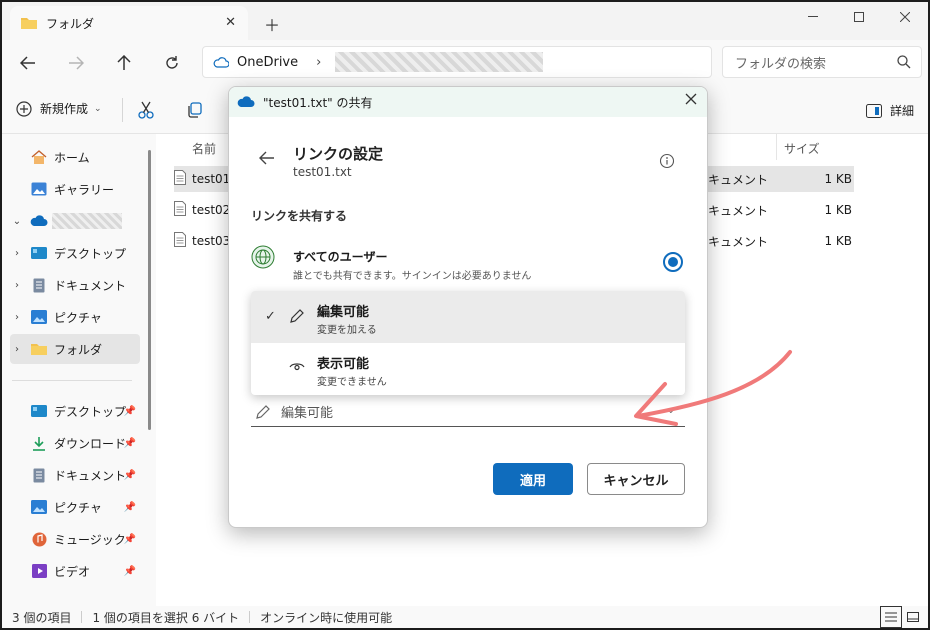 The image size is (930, 630). What do you see at coordinates (75, 285) in the screenshot?
I see `sidebar-item-documents: › ドキュメント` at bounding box center [75, 285].